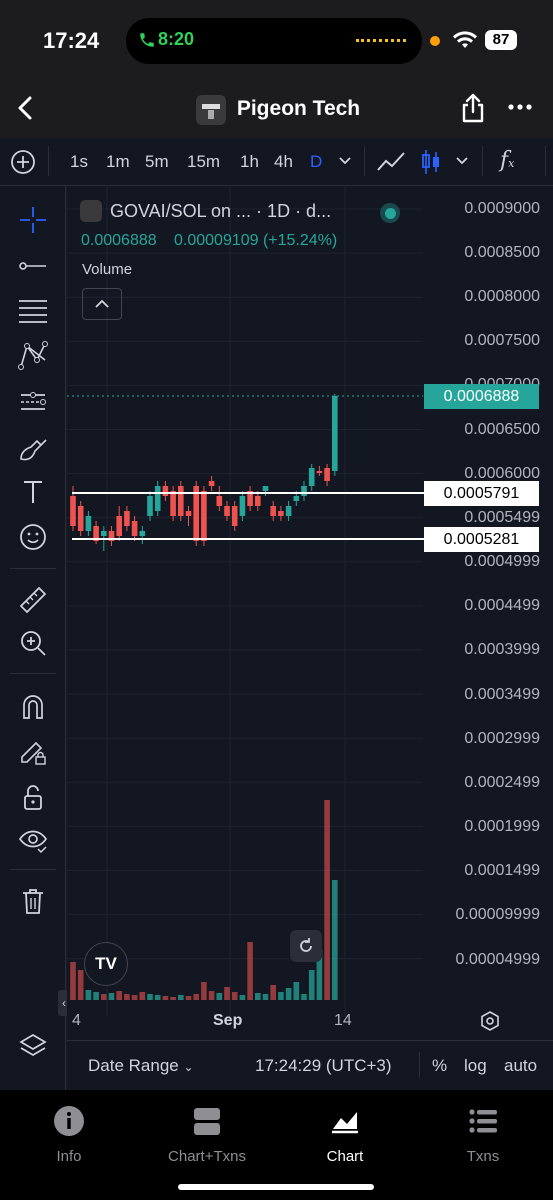  I want to click on price-tick: 0.00009999, so click(497, 914).